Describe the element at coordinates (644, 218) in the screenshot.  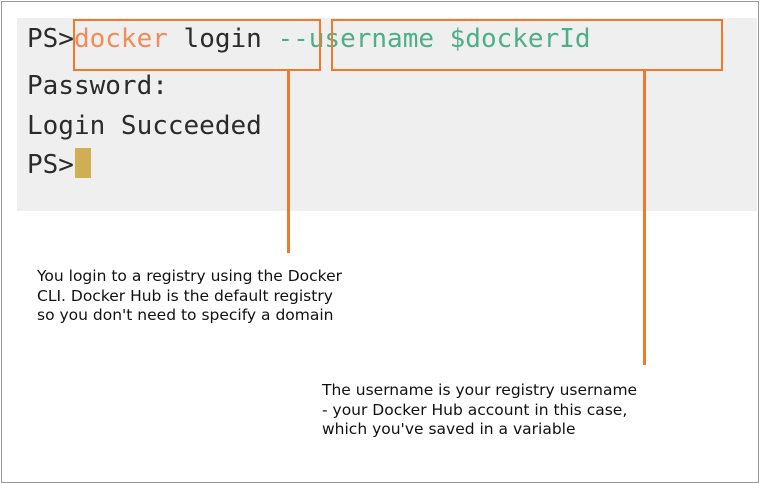
I see `connector-line-username` at that location.